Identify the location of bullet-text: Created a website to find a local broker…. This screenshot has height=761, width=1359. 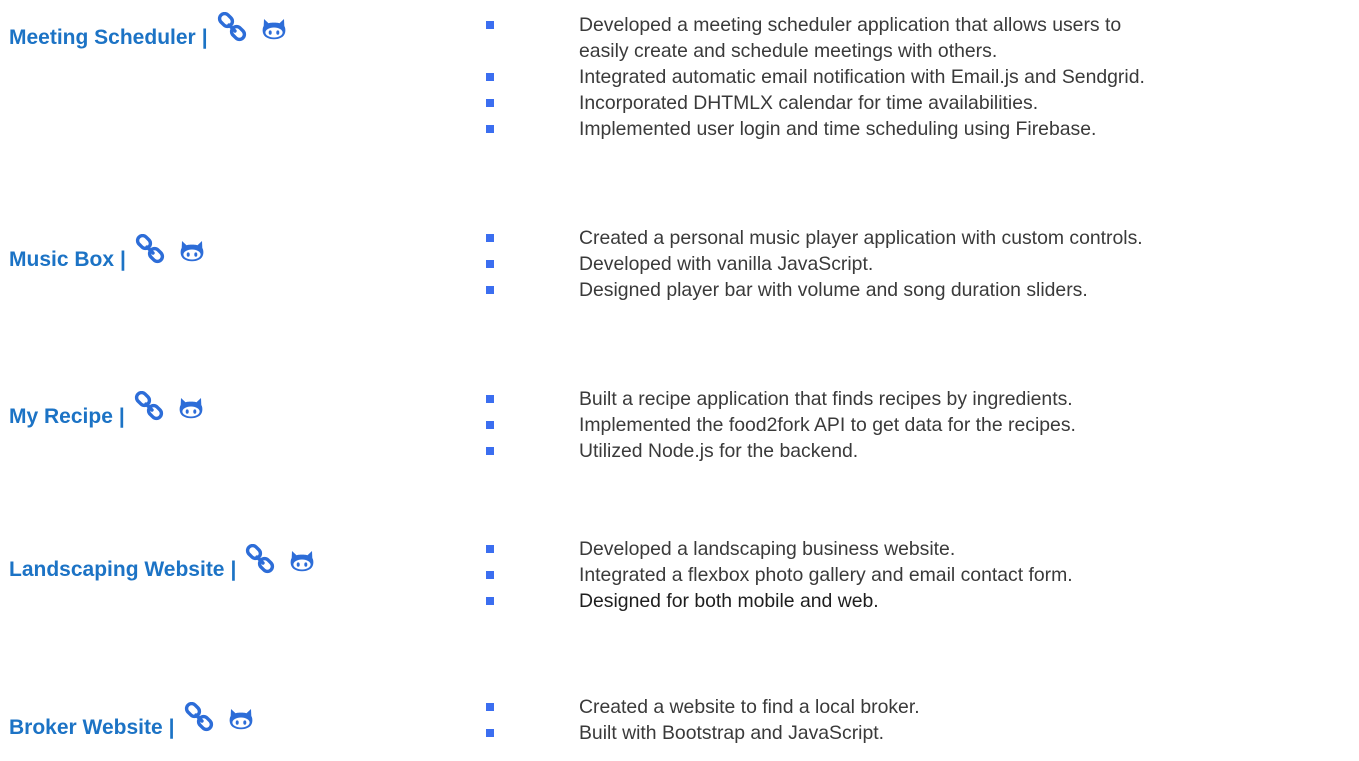
(749, 707).